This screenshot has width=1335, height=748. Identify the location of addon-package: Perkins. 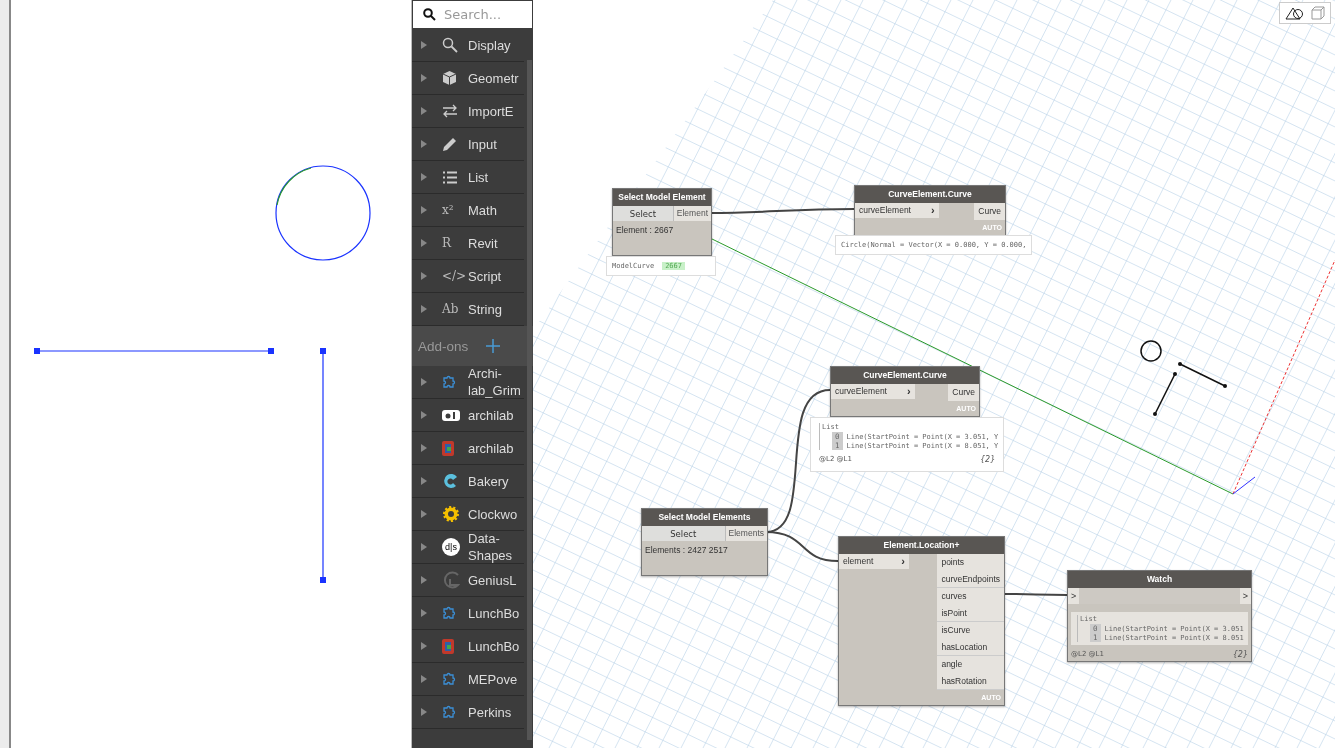
(468, 712).